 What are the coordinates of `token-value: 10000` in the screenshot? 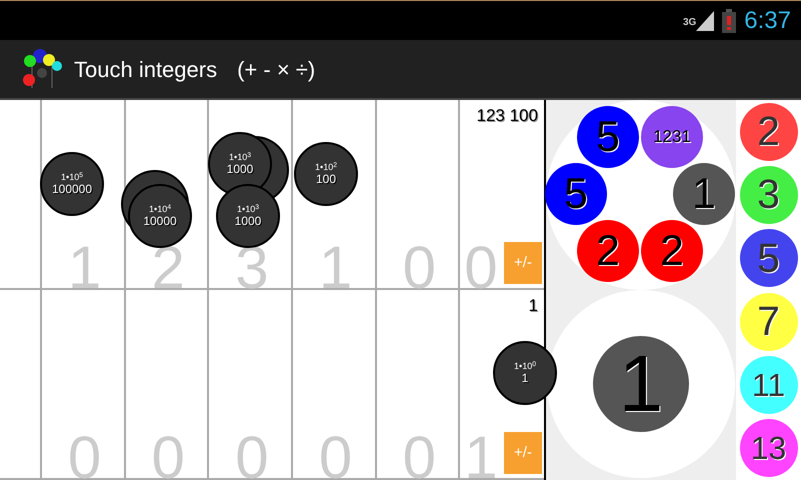 It's located at (160, 221).